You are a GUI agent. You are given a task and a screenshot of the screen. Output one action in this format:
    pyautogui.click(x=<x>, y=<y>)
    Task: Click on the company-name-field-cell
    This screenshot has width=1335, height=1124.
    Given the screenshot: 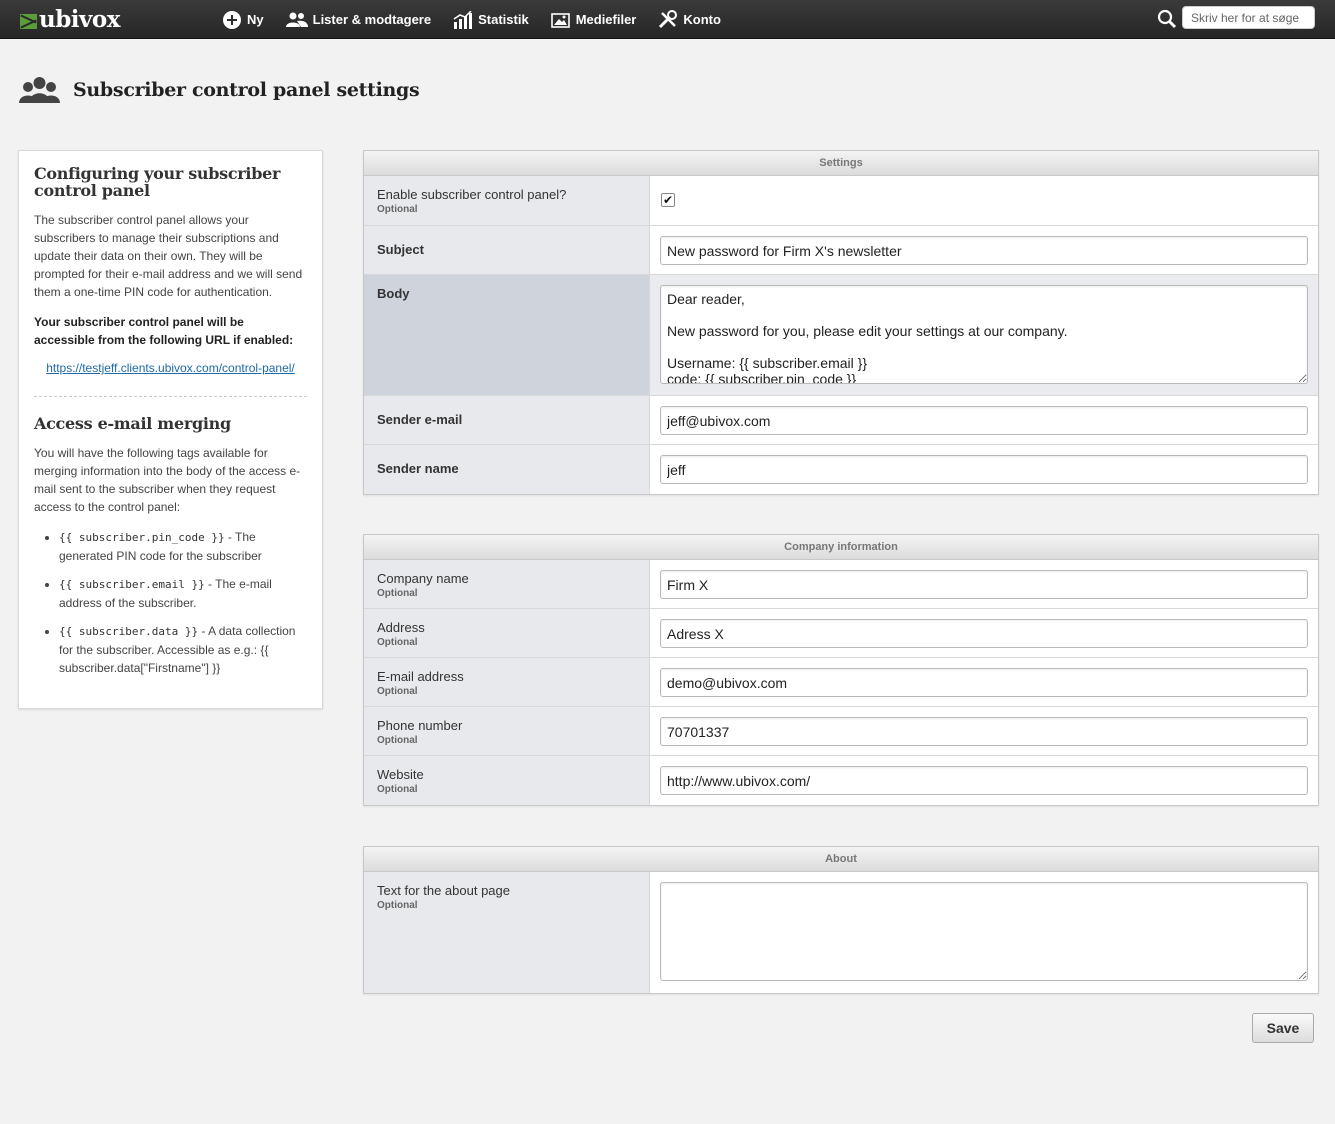 What is the action you would take?
    pyautogui.click(x=984, y=584)
    